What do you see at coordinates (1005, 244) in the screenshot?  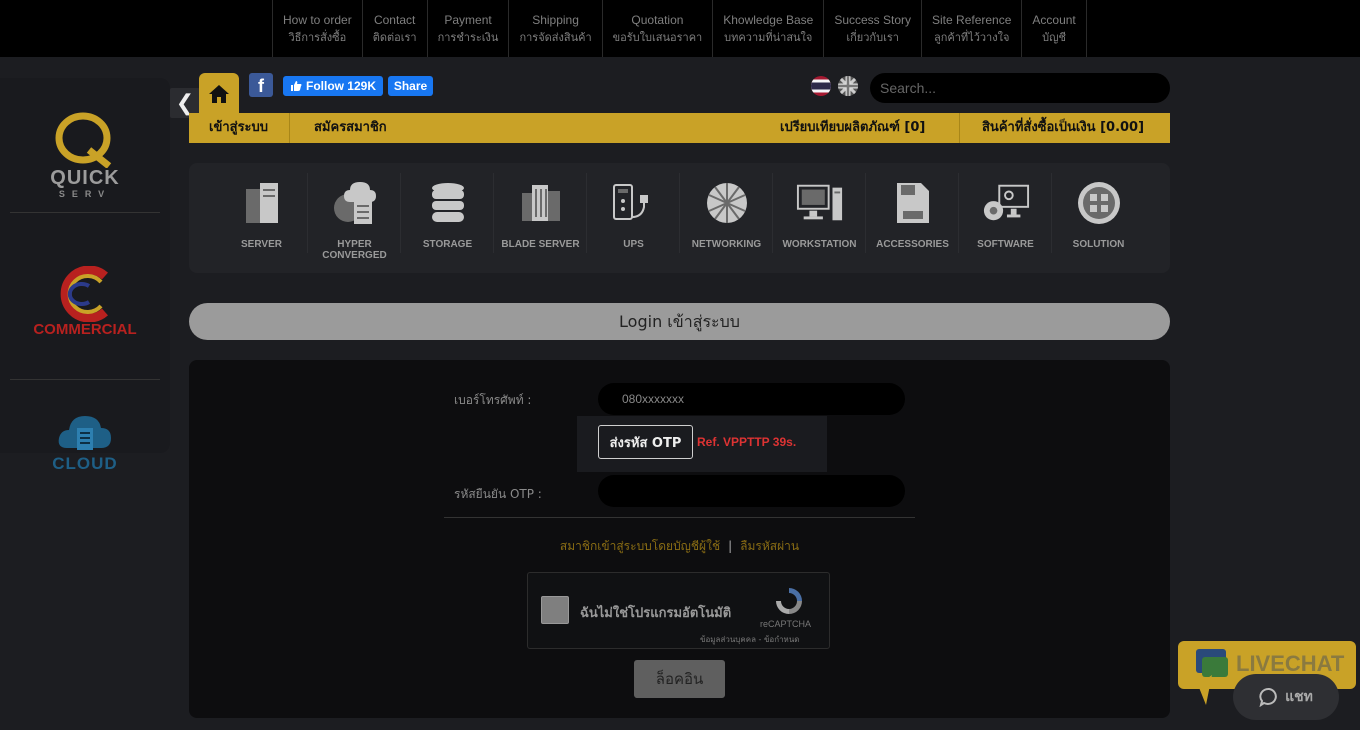 I see `category-label: SOFTWARE` at bounding box center [1005, 244].